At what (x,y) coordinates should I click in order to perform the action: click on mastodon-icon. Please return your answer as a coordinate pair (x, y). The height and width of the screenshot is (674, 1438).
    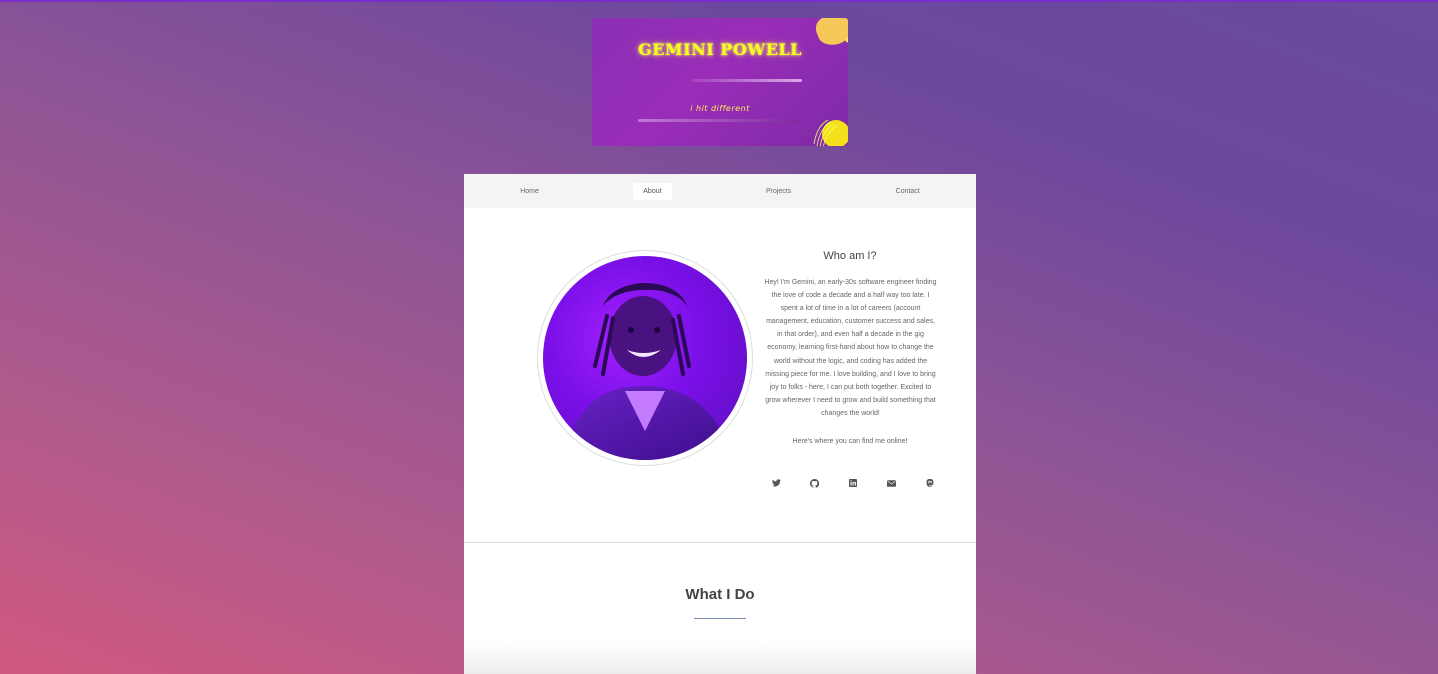
    Looking at the image, I should click on (930, 483).